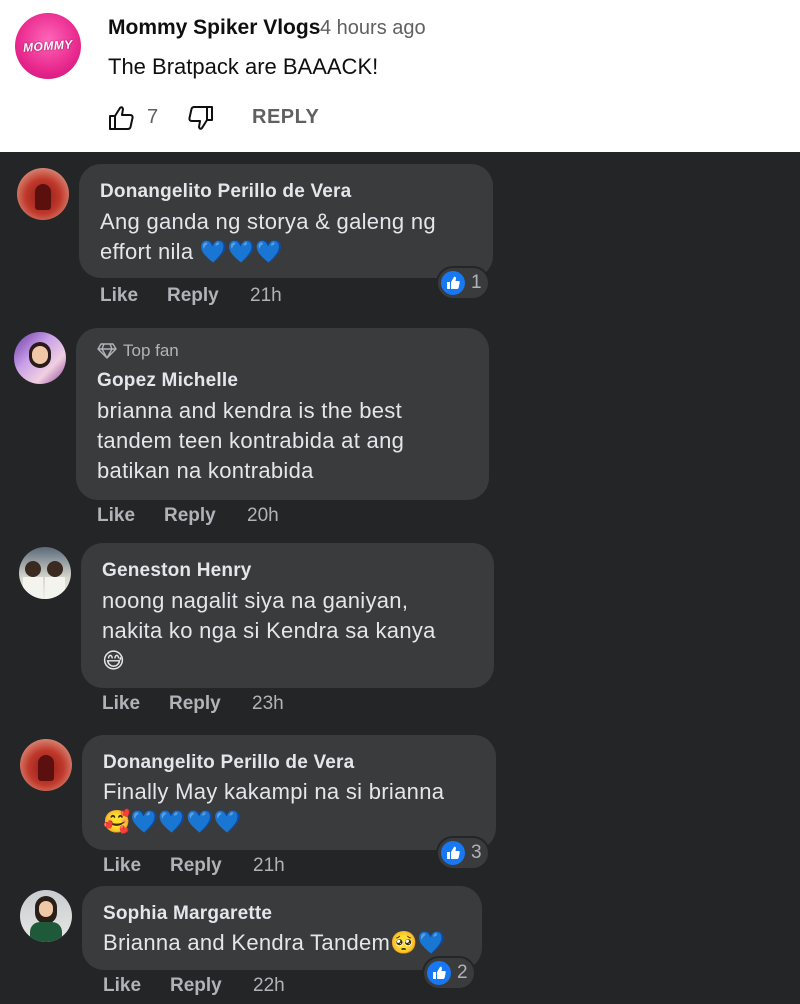 The image size is (800, 1004). Describe the element at coordinates (285, 117) in the screenshot. I see `reply-button: REPLY` at that location.